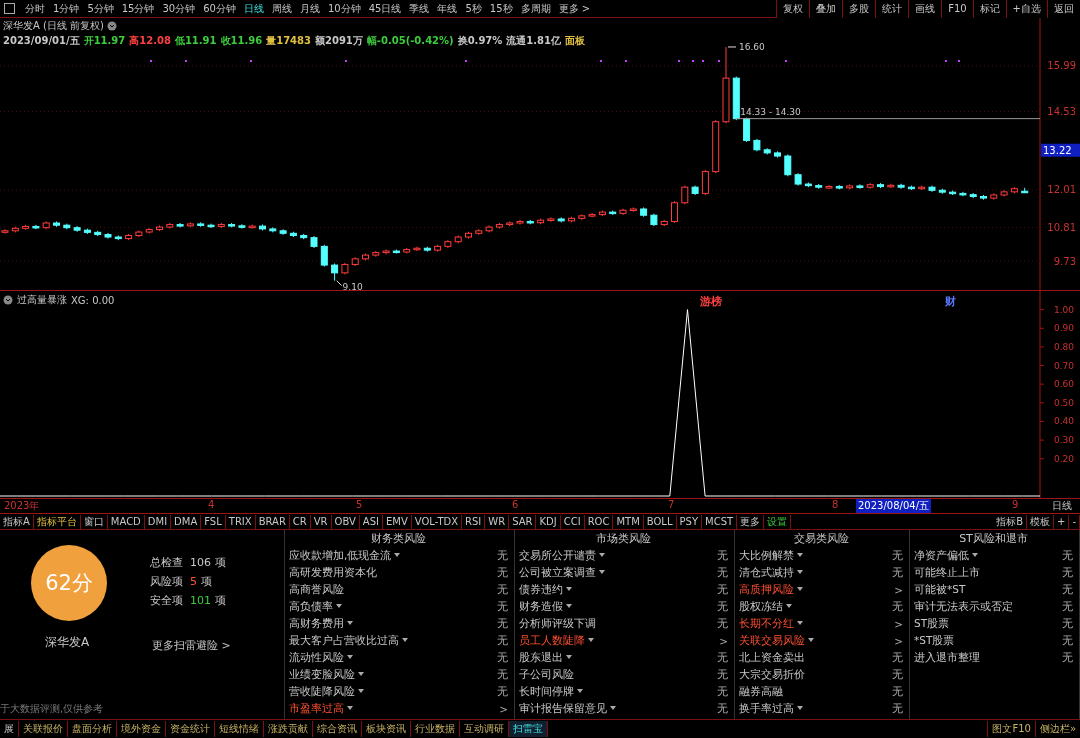 This screenshot has height=738, width=1080. I want to click on indicator-tab: 指标A, so click(17, 521).